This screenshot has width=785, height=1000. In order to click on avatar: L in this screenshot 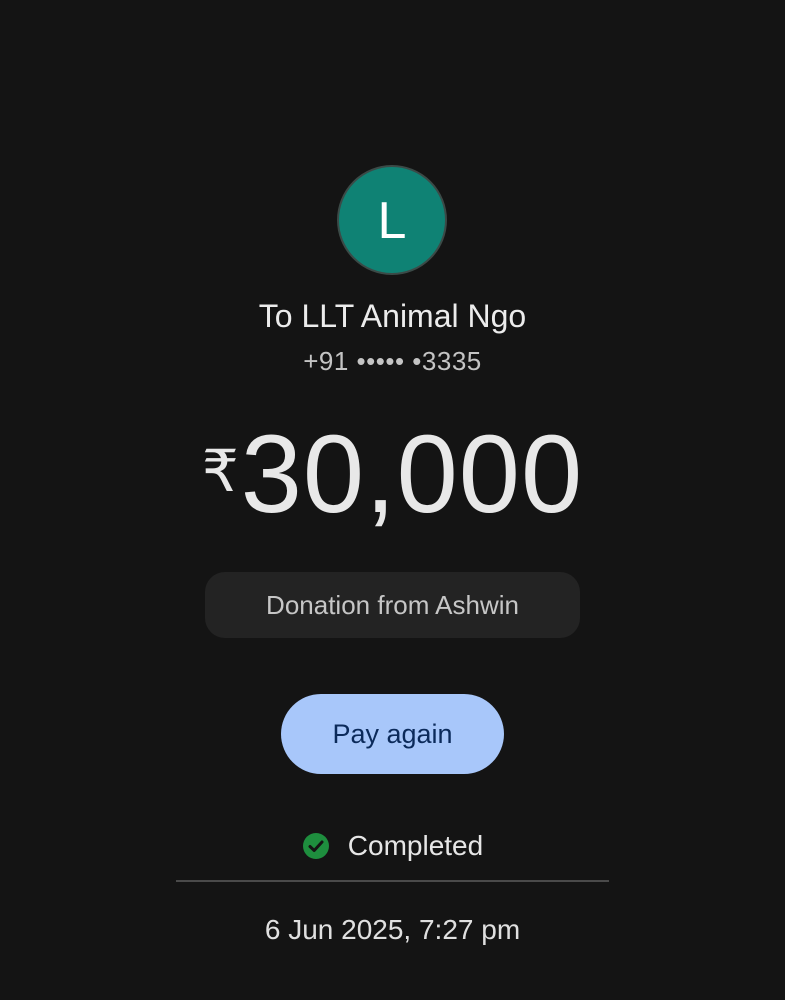, I will do `click(392, 220)`.